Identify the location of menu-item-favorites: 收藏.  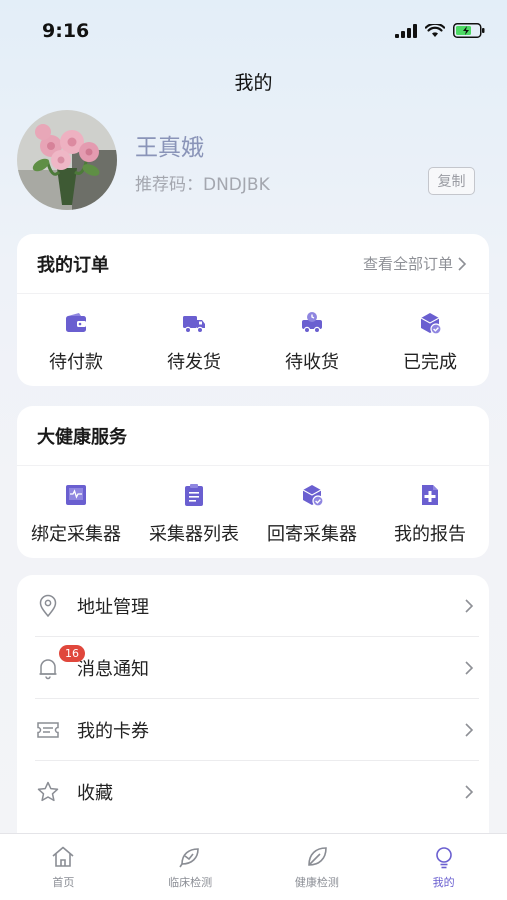
(257, 792).